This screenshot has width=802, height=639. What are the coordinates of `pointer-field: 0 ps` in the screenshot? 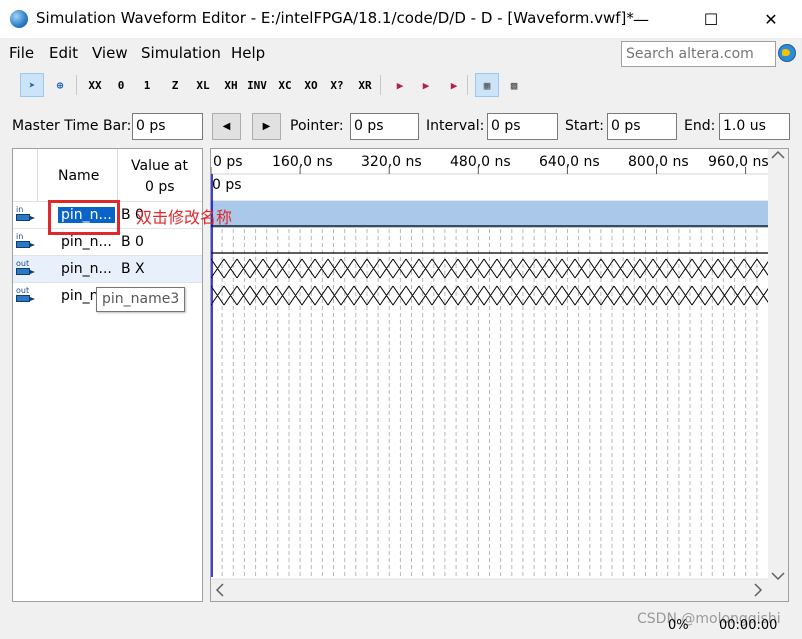 It's located at (384, 126).